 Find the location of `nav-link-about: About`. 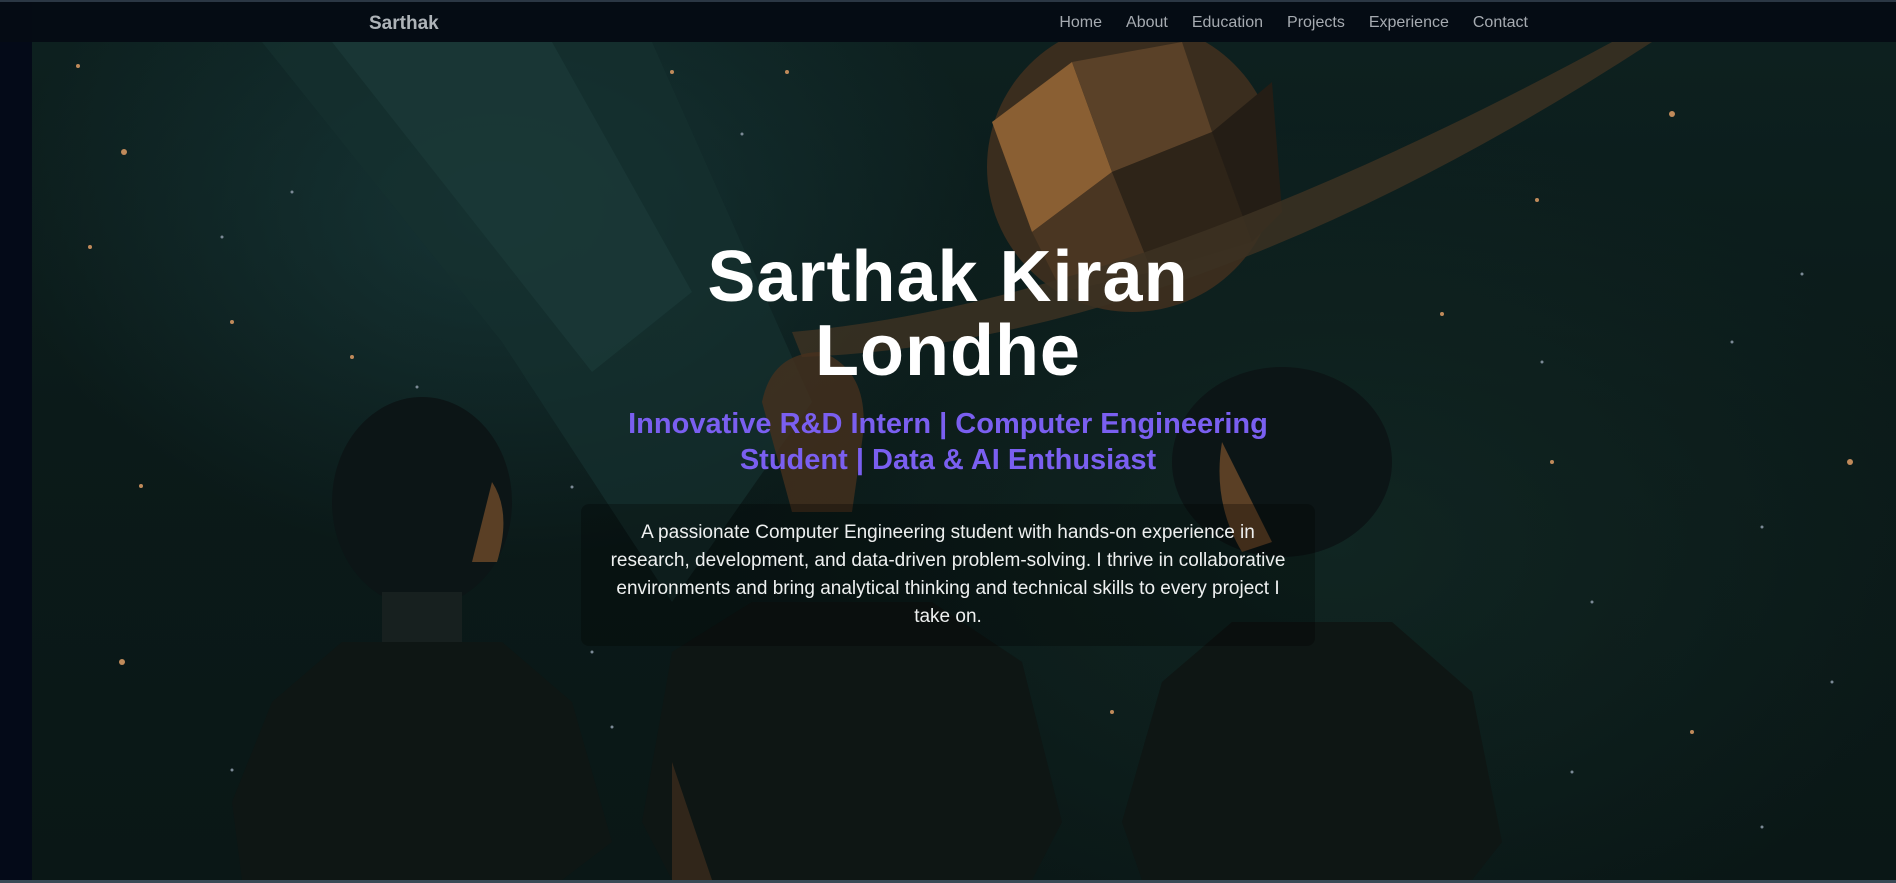

nav-link-about: About is located at coordinates (1147, 23).